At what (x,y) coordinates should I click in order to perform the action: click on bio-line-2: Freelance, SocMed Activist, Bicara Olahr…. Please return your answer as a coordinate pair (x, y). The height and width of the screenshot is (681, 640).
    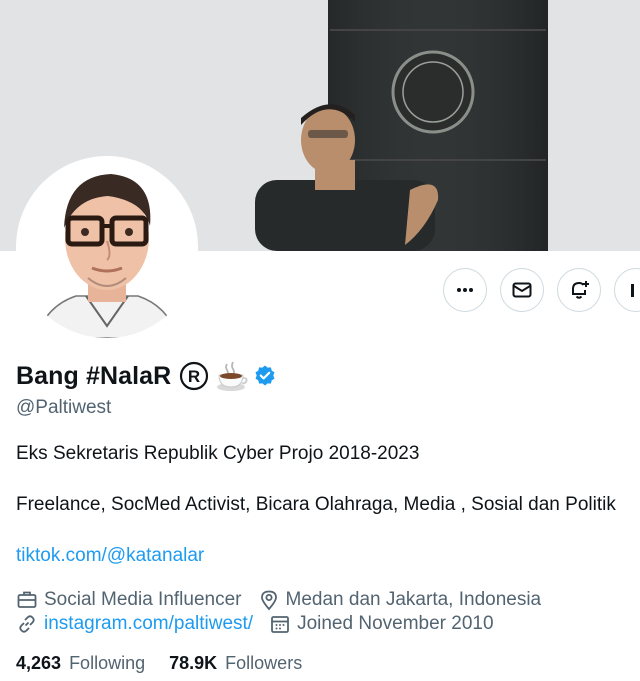
    Looking at the image, I should click on (316, 504).